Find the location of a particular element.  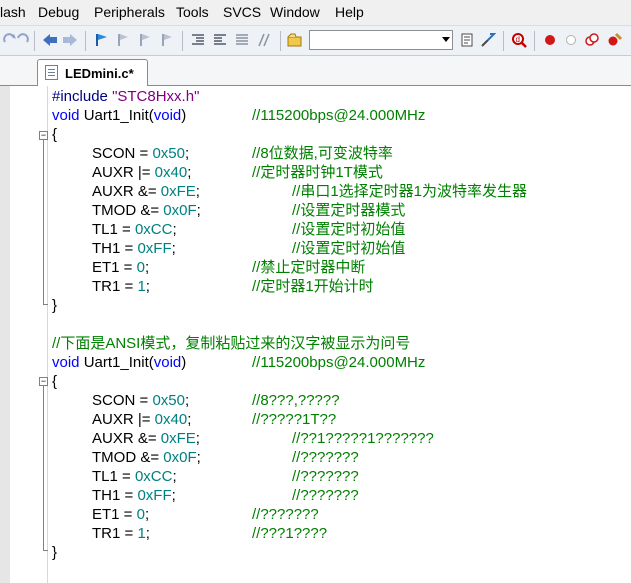

uncomment-icon is located at coordinates (264, 40).